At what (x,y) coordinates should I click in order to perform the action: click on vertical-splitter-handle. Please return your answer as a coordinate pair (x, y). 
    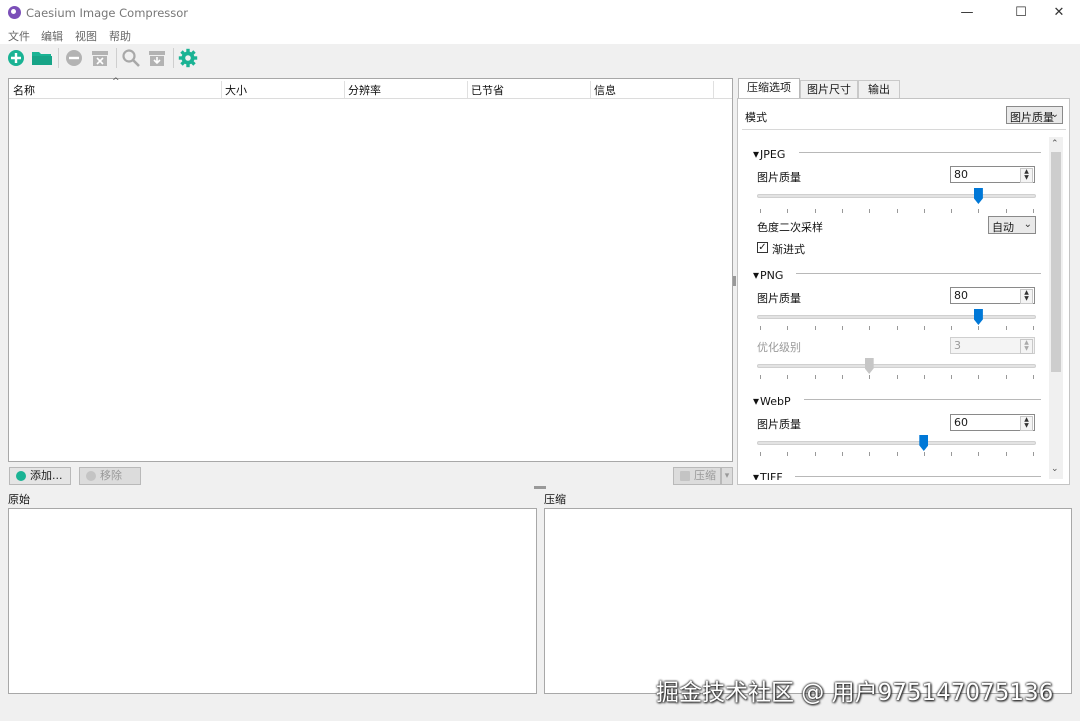
    Looking at the image, I should click on (734, 281).